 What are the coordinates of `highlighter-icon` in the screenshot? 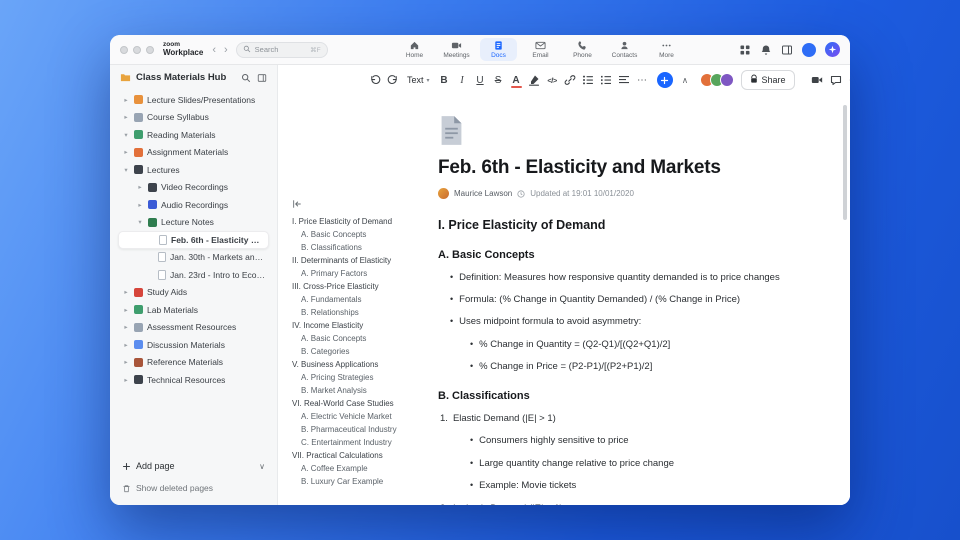 It's located at (534, 80).